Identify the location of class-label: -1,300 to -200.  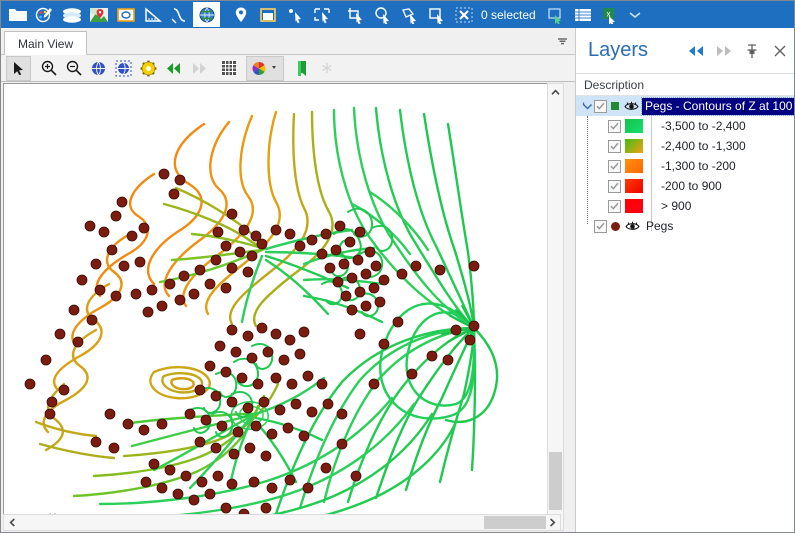
(698, 166).